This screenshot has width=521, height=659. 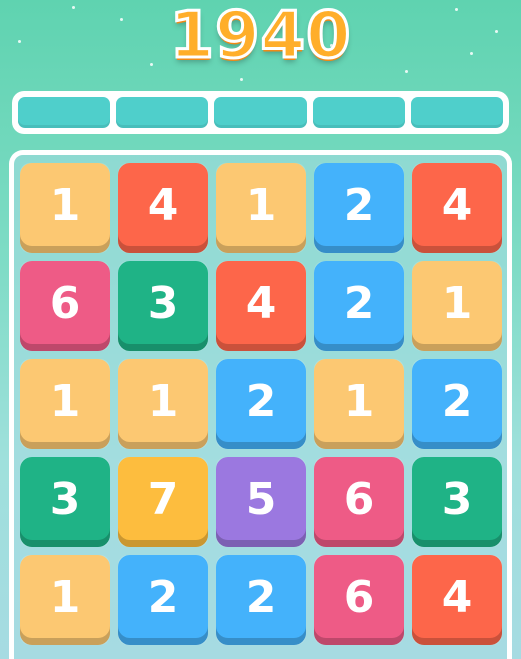 I want to click on number-tile-7: 7, so click(x=163, y=502).